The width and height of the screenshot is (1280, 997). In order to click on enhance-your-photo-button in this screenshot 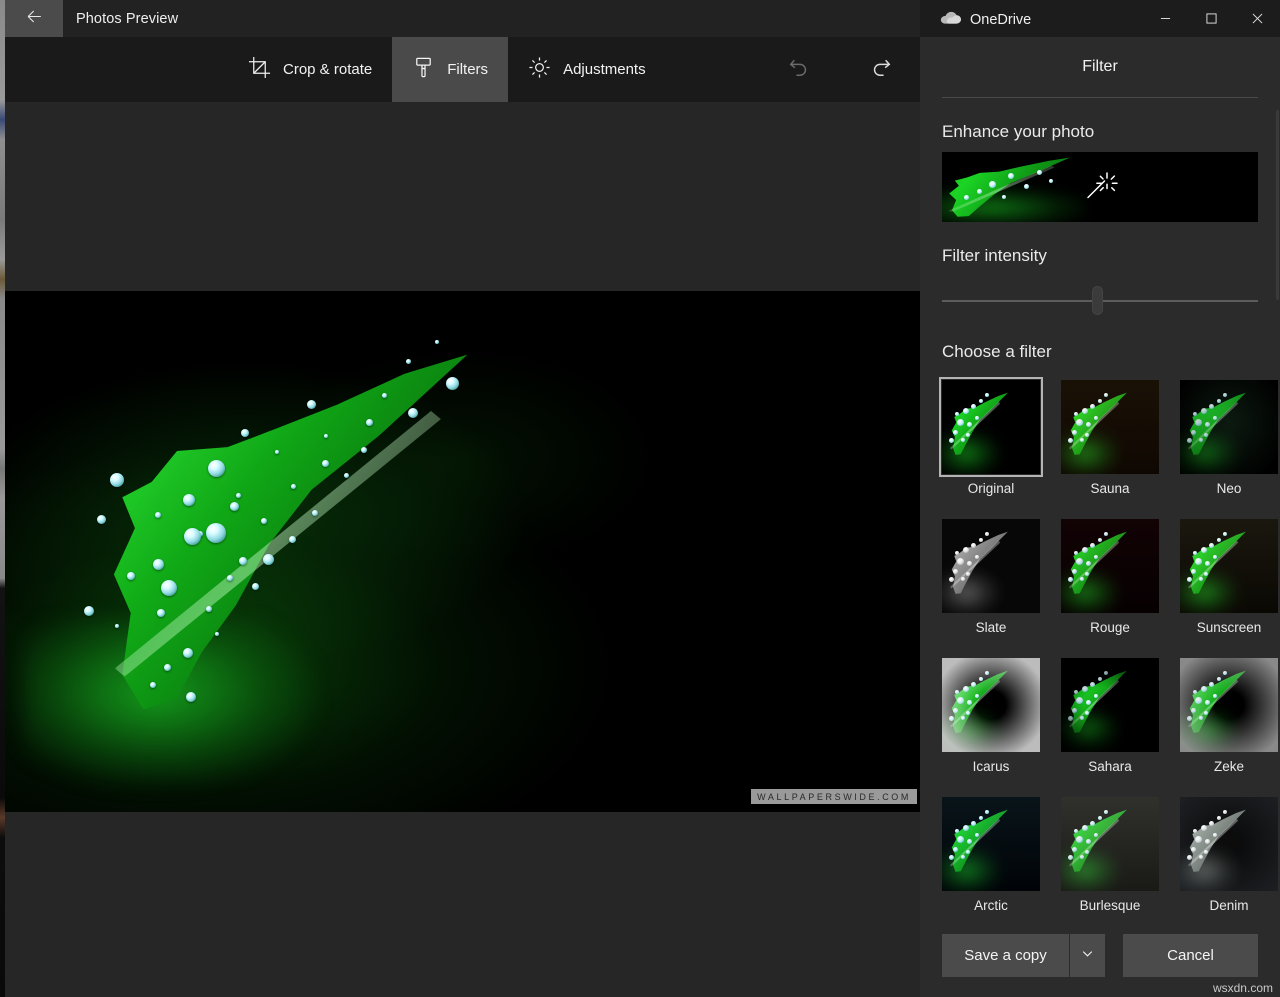, I will do `click(1100, 187)`.